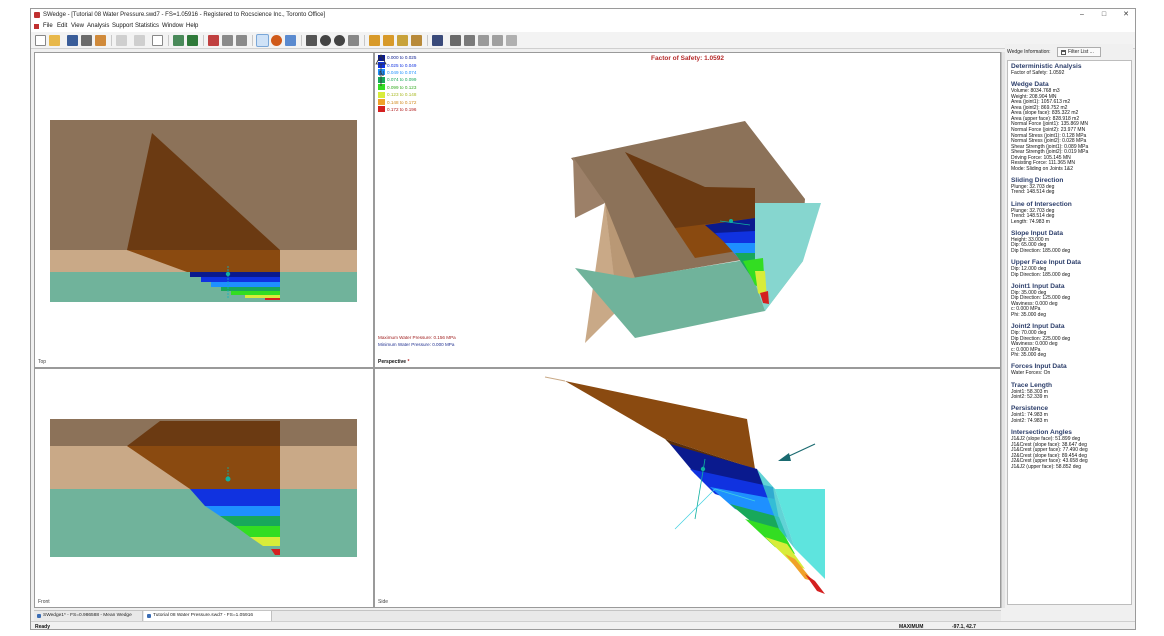 This screenshot has width=1164, height=636. What do you see at coordinates (42, 362) in the screenshot?
I see `top-view-label: Top` at bounding box center [42, 362].